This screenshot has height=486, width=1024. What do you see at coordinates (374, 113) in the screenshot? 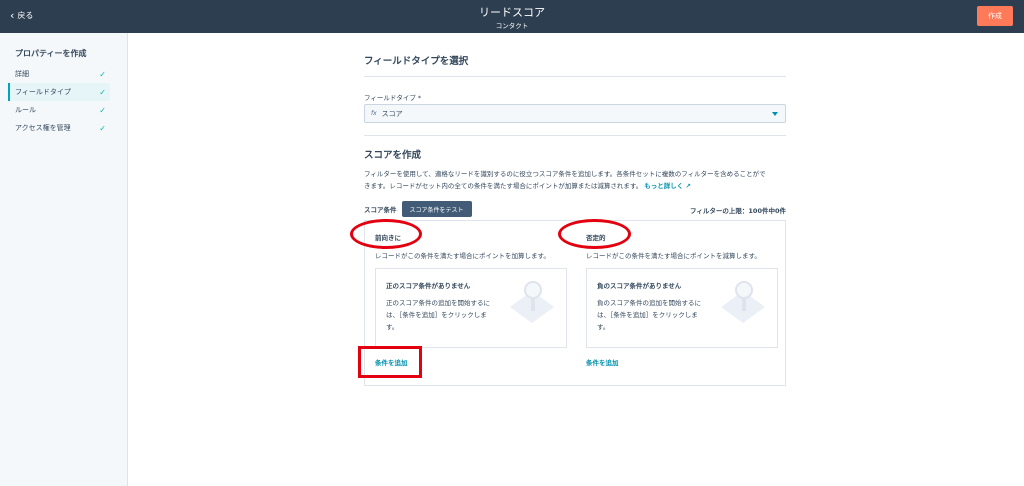
I see `function-icon: fx` at bounding box center [374, 113].